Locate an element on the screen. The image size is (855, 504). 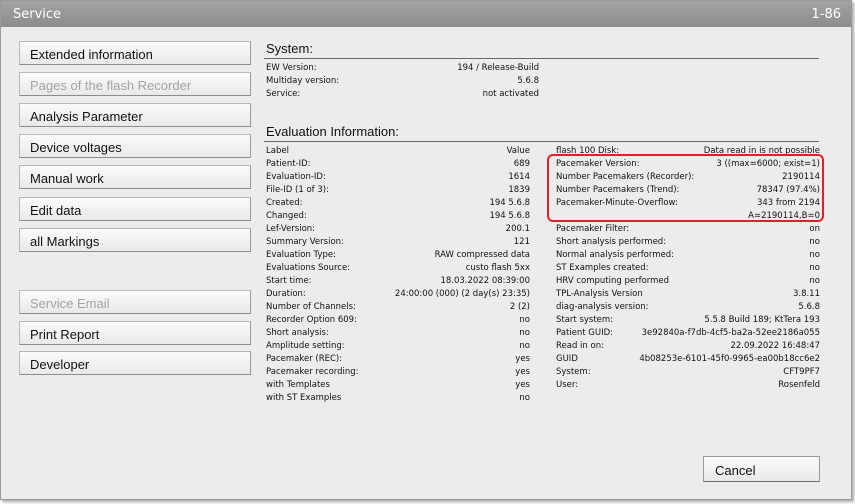
info-label: TPL-Analysis Version is located at coordinates (599, 294).